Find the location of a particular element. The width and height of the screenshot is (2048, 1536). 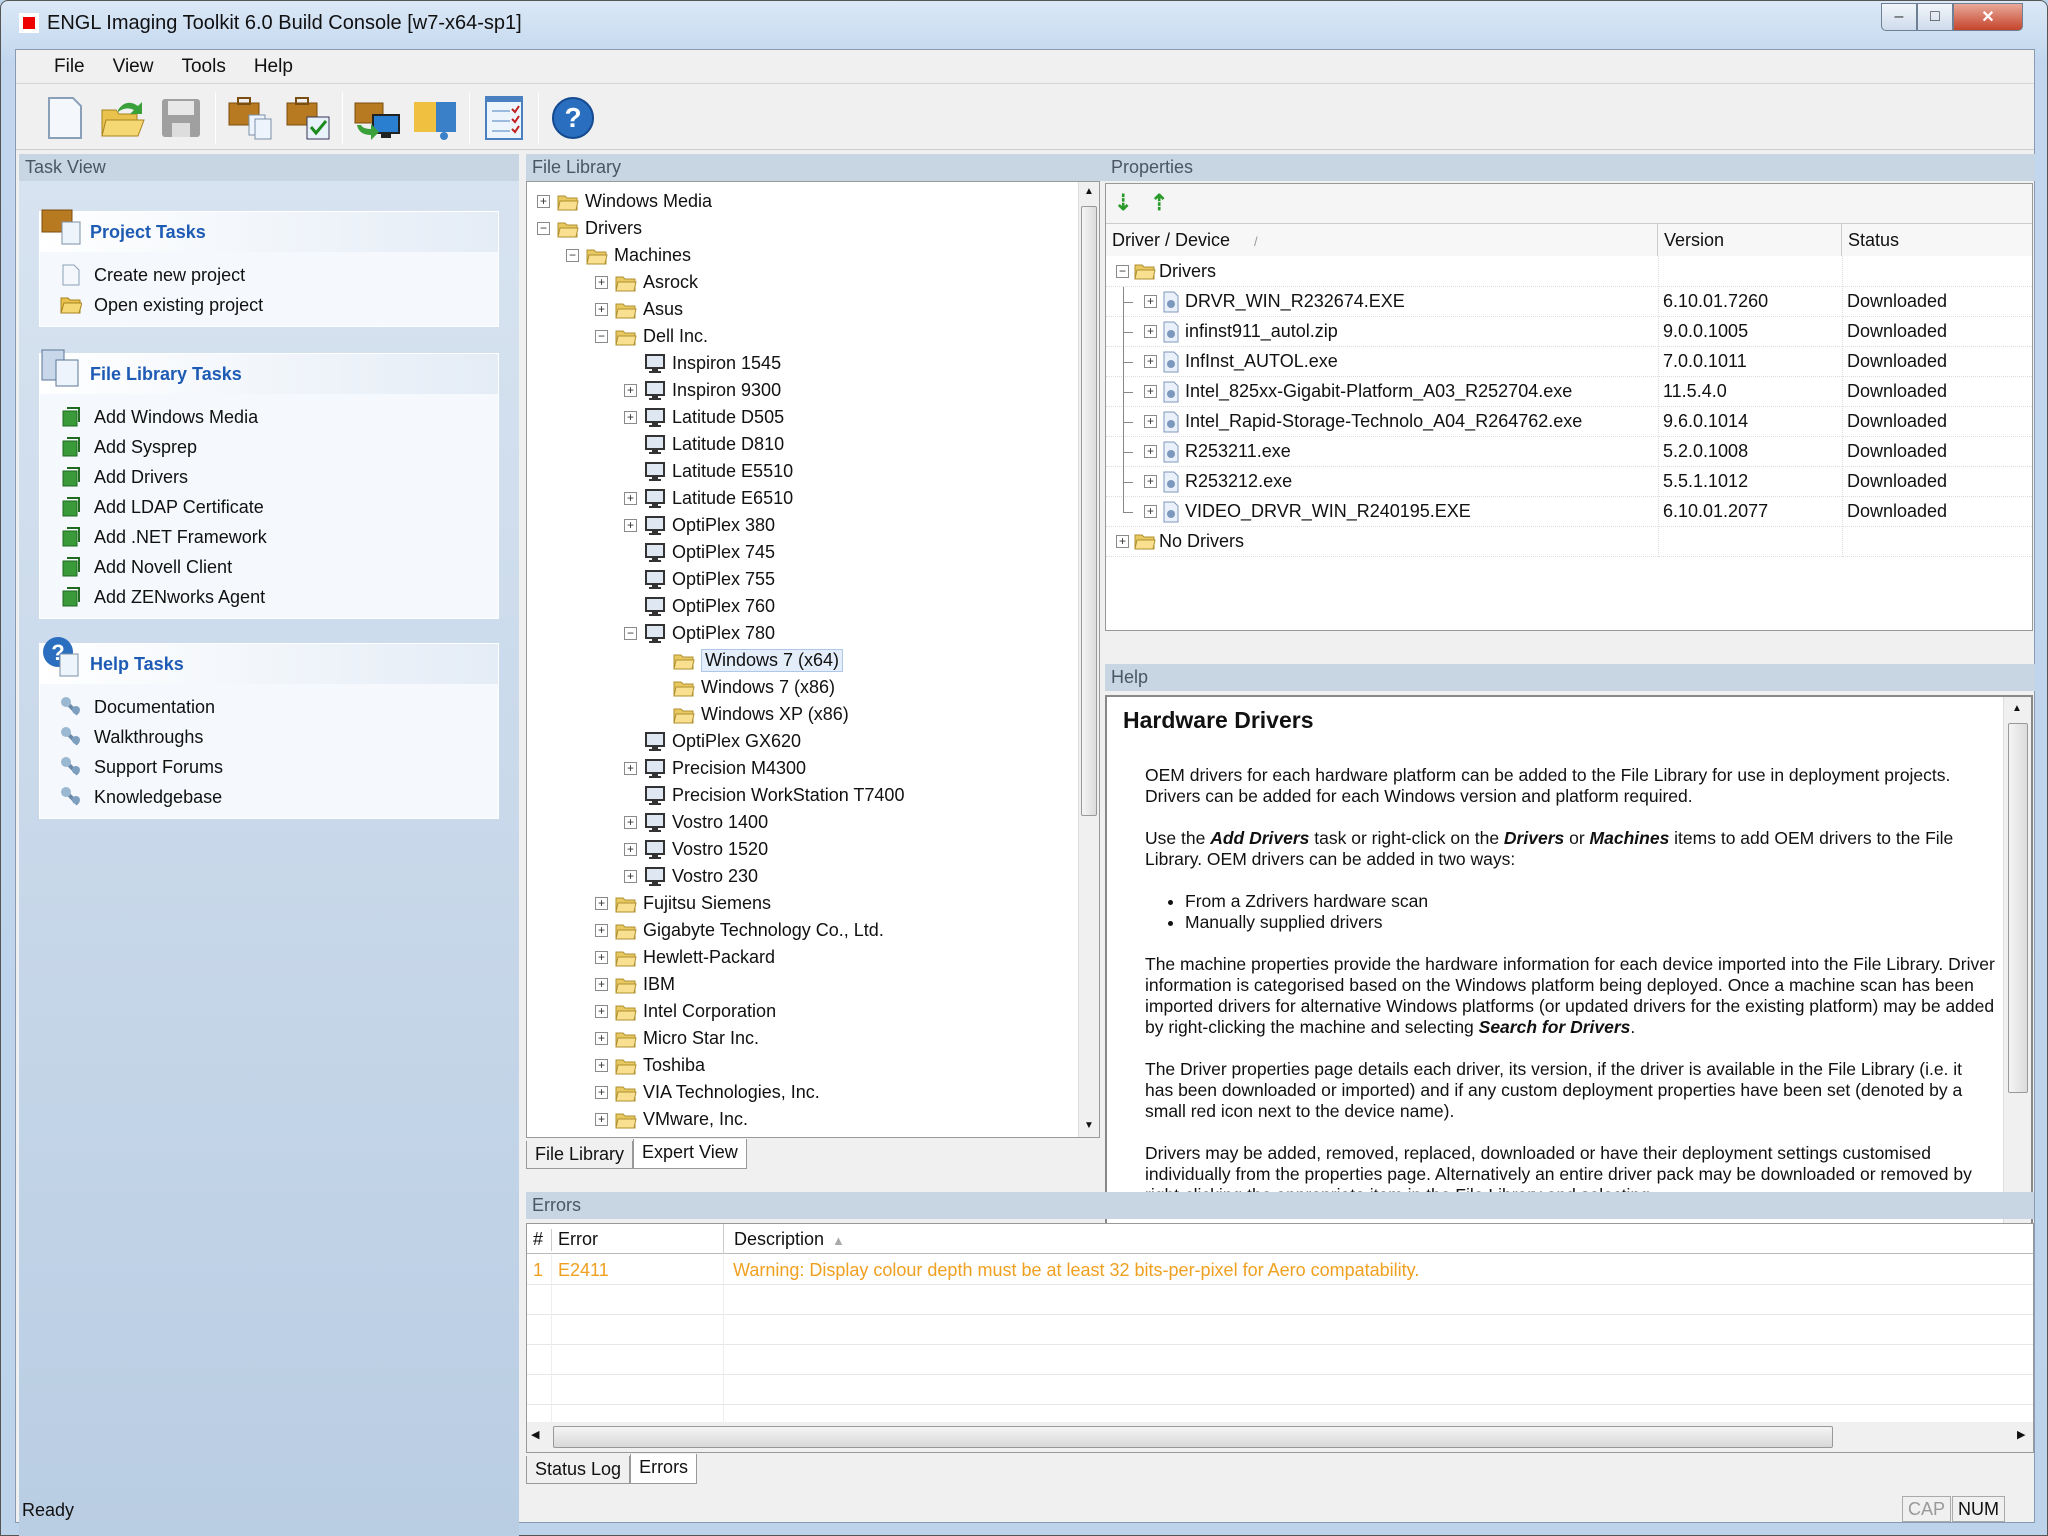

tree-node: OptiPlex 755 is located at coordinates (709, 579).